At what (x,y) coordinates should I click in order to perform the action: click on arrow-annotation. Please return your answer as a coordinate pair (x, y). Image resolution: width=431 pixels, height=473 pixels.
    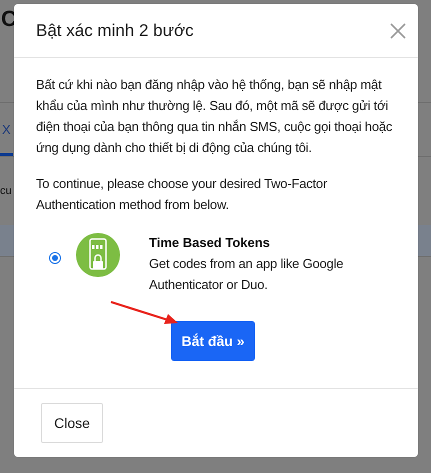
    Looking at the image, I should click on (145, 314).